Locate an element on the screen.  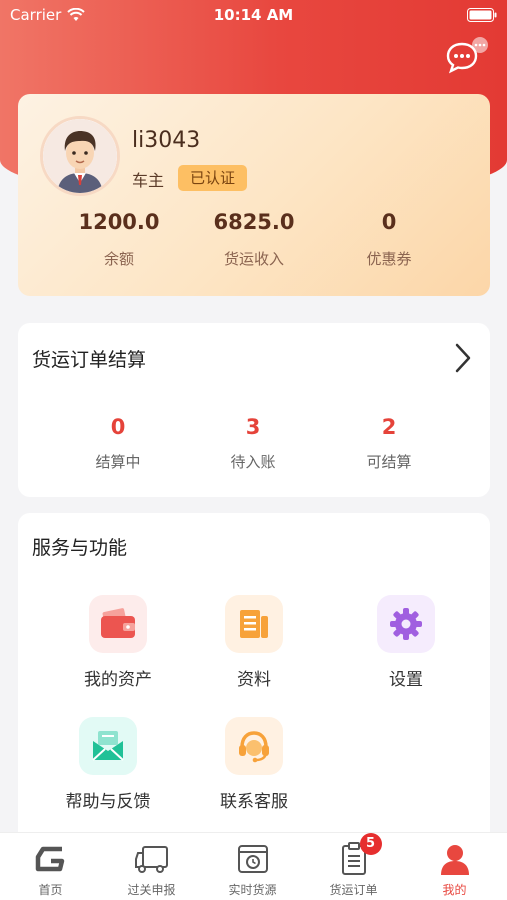
service-profile-data-label: 资料 is located at coordinates (254, 680).